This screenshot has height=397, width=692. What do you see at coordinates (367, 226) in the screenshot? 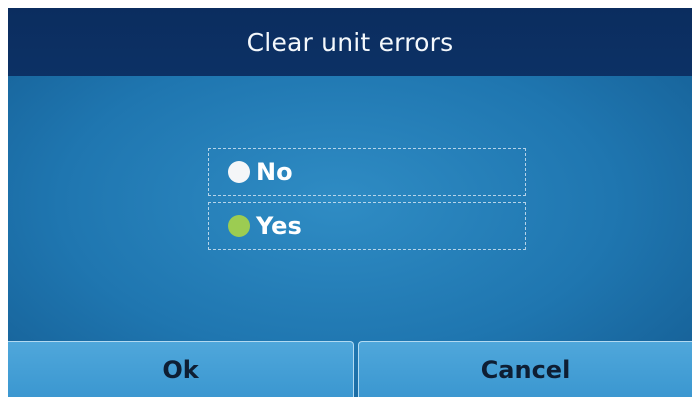
I see `option-yes: Yes` at bounding box center [367, 226].